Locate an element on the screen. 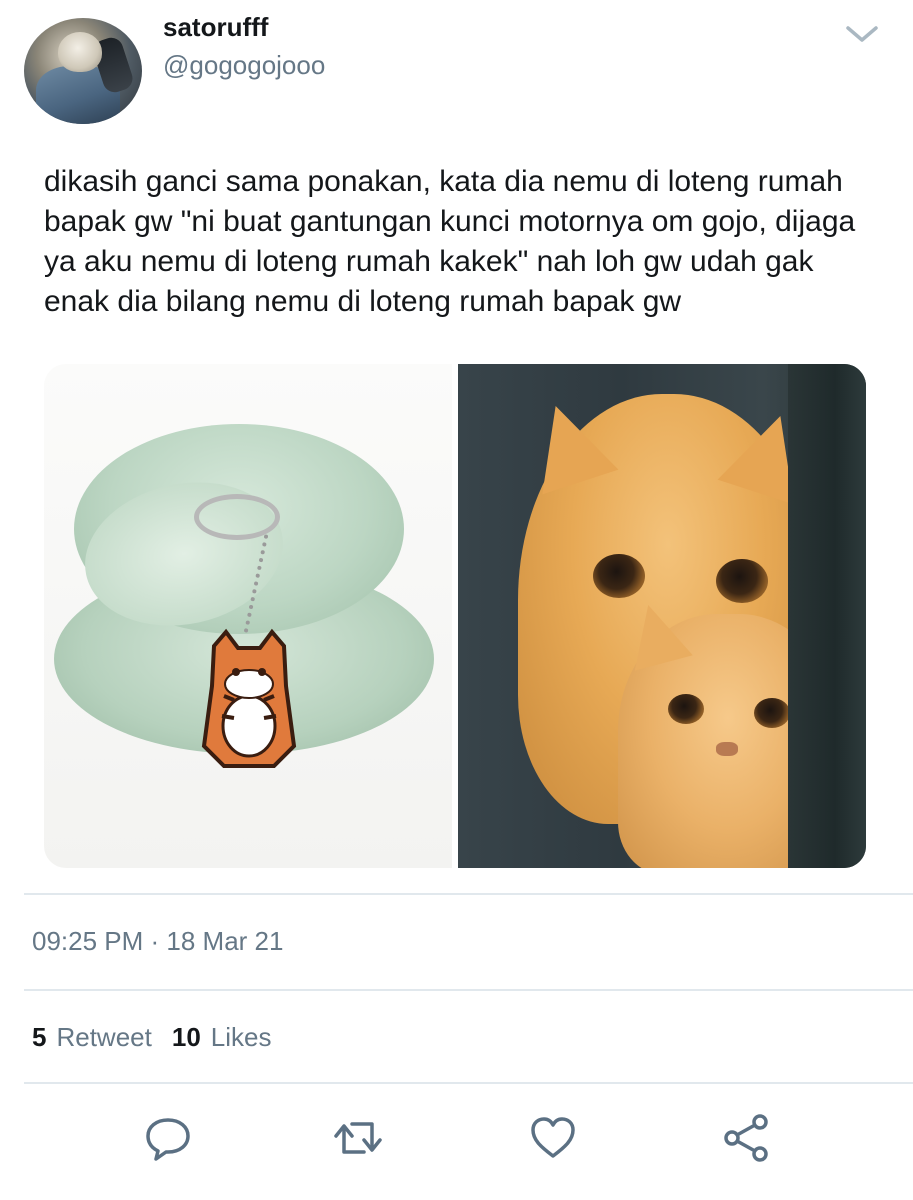 The image size is (913, 1200). share-button is located at coordinates (746, 1138).